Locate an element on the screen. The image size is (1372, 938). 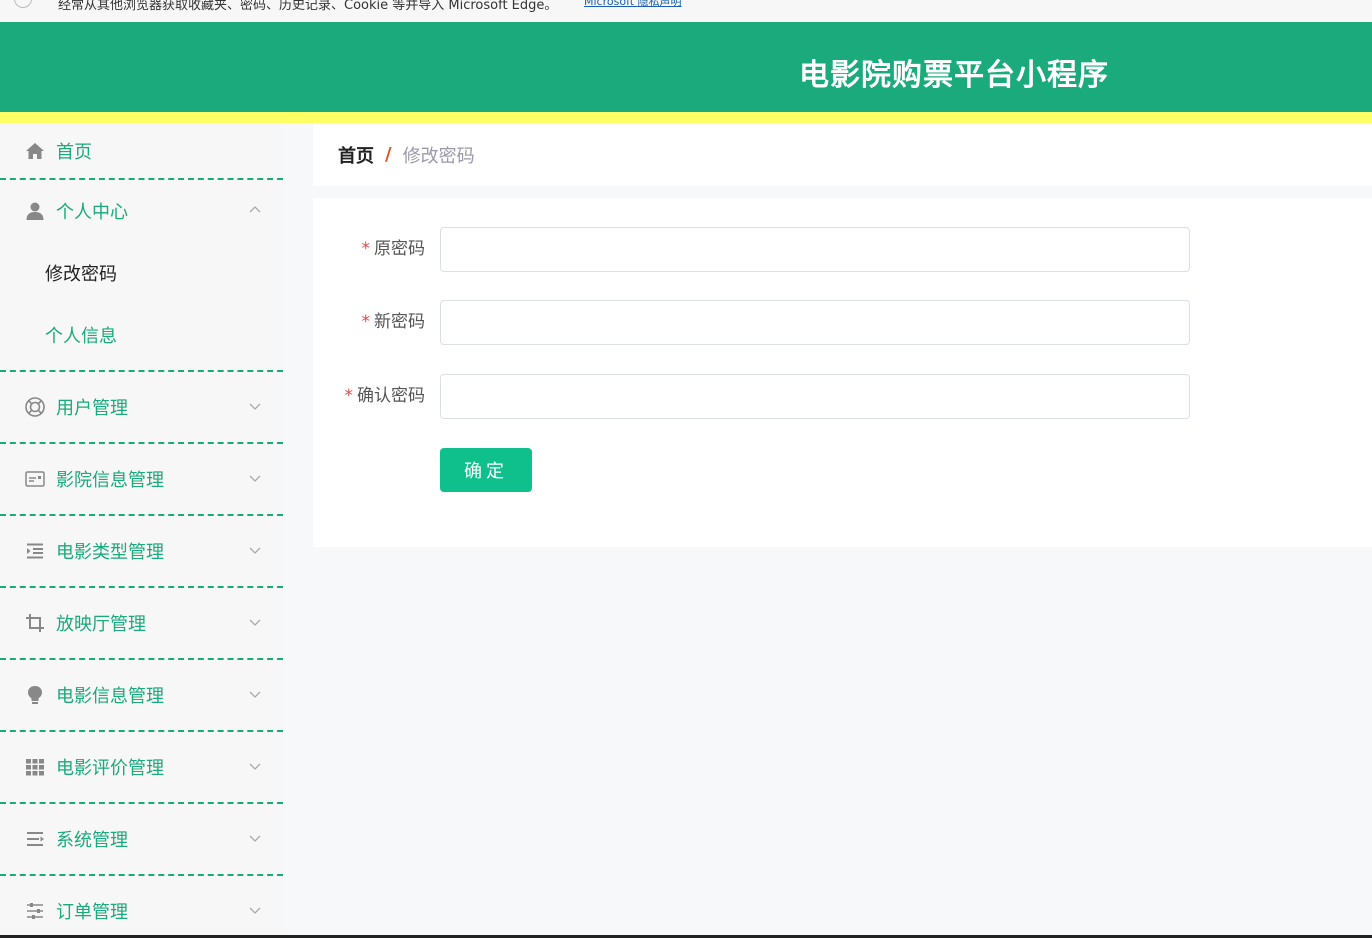
submenu-personal-info: 个人信息 is located at coordinates (141, 335).